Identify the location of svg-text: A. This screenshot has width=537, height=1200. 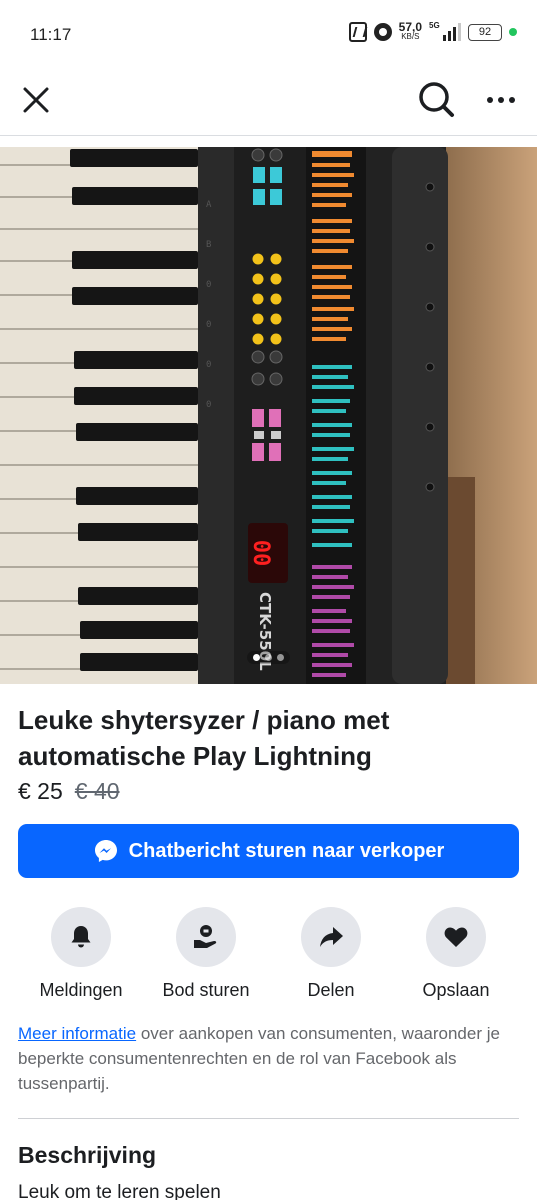
(209, 205).